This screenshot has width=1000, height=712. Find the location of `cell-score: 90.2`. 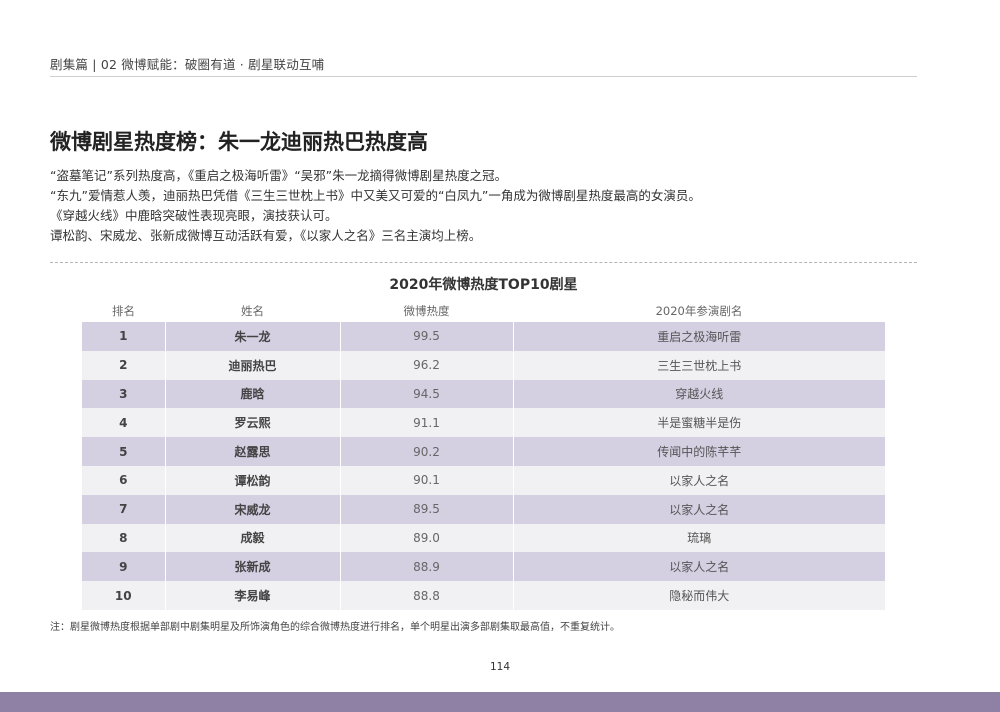

cell-score: 90.2 is located at coordinates (427, 451).